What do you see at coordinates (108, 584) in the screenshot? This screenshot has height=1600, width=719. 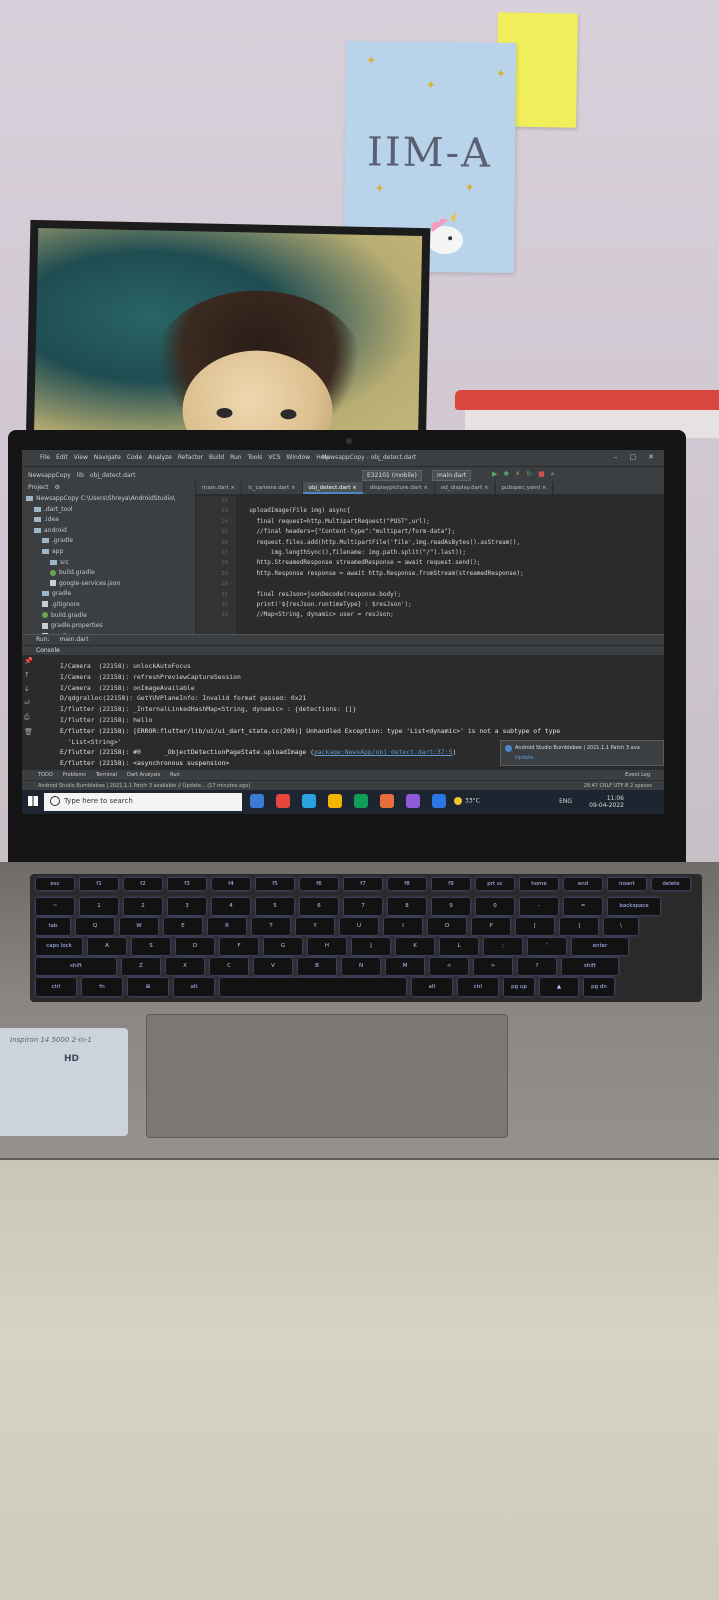 I see `tree-item: google-services.json` at bounding box center [108, 584].